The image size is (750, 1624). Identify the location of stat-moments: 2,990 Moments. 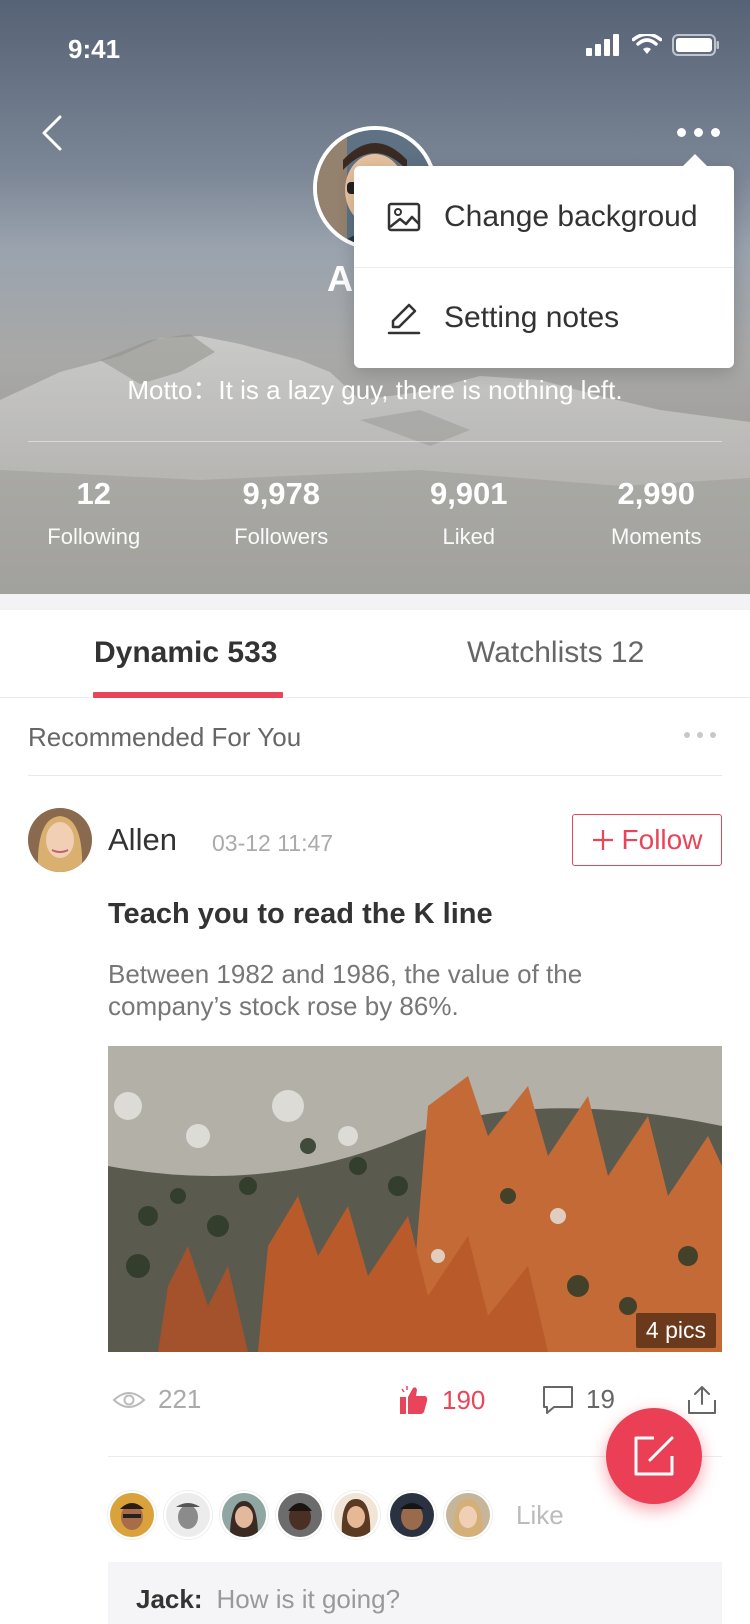
(656, 513).